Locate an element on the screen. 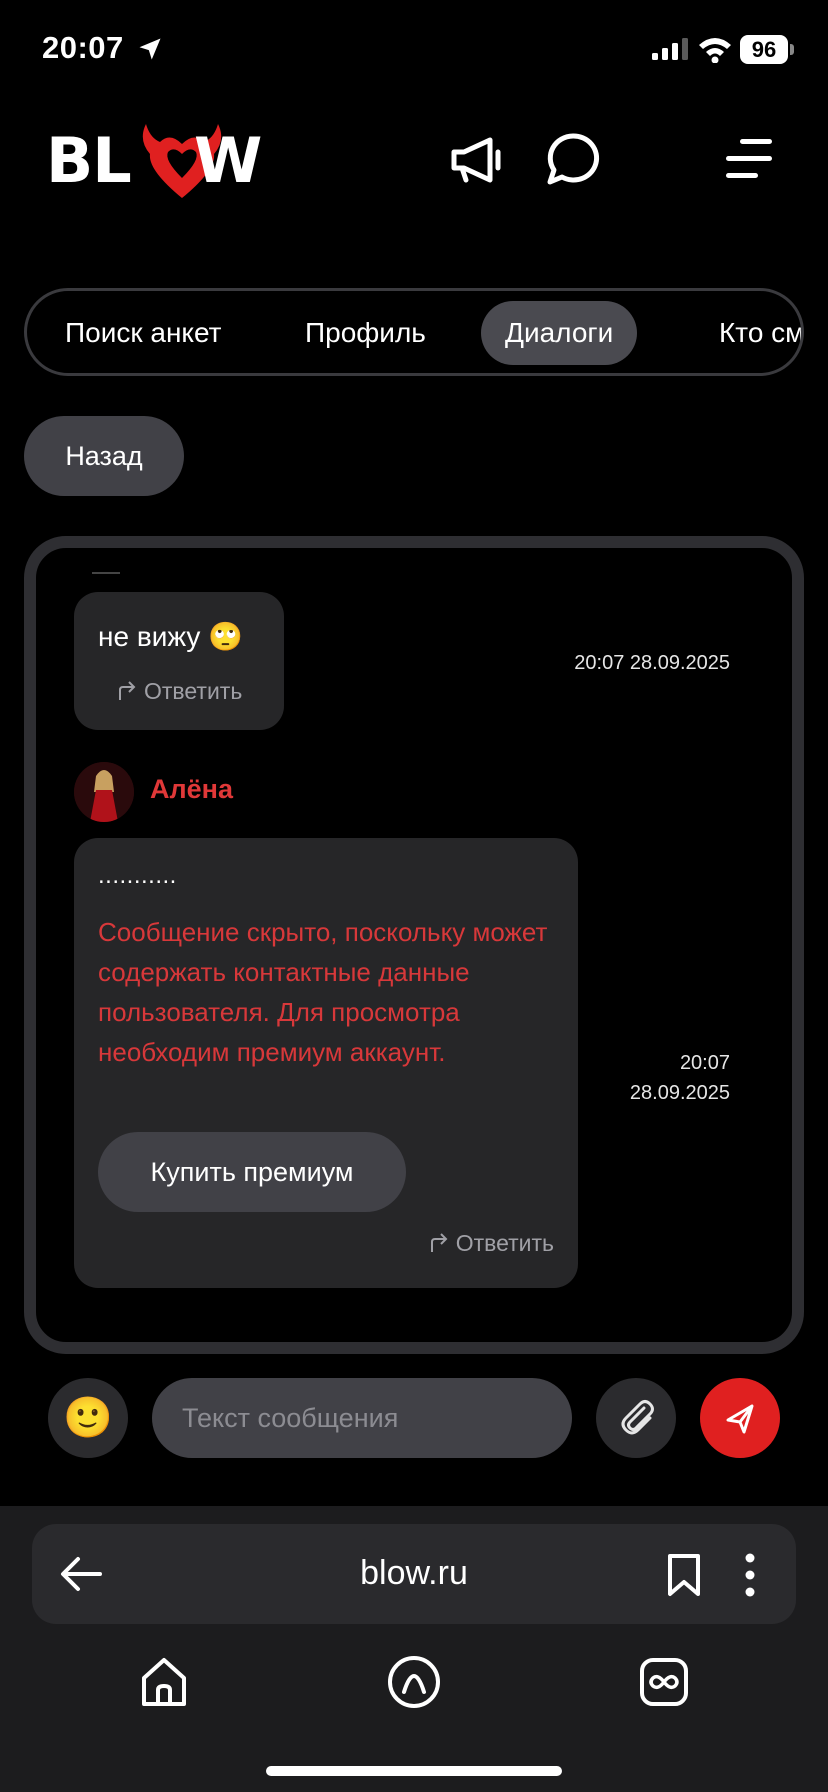  attach-button is located at coordinates (636, 1418).